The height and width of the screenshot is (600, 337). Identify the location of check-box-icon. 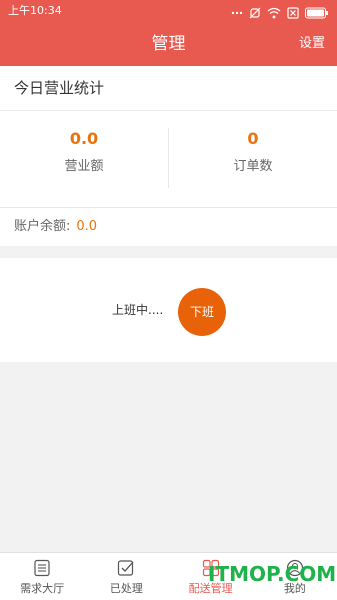
(126, 568).